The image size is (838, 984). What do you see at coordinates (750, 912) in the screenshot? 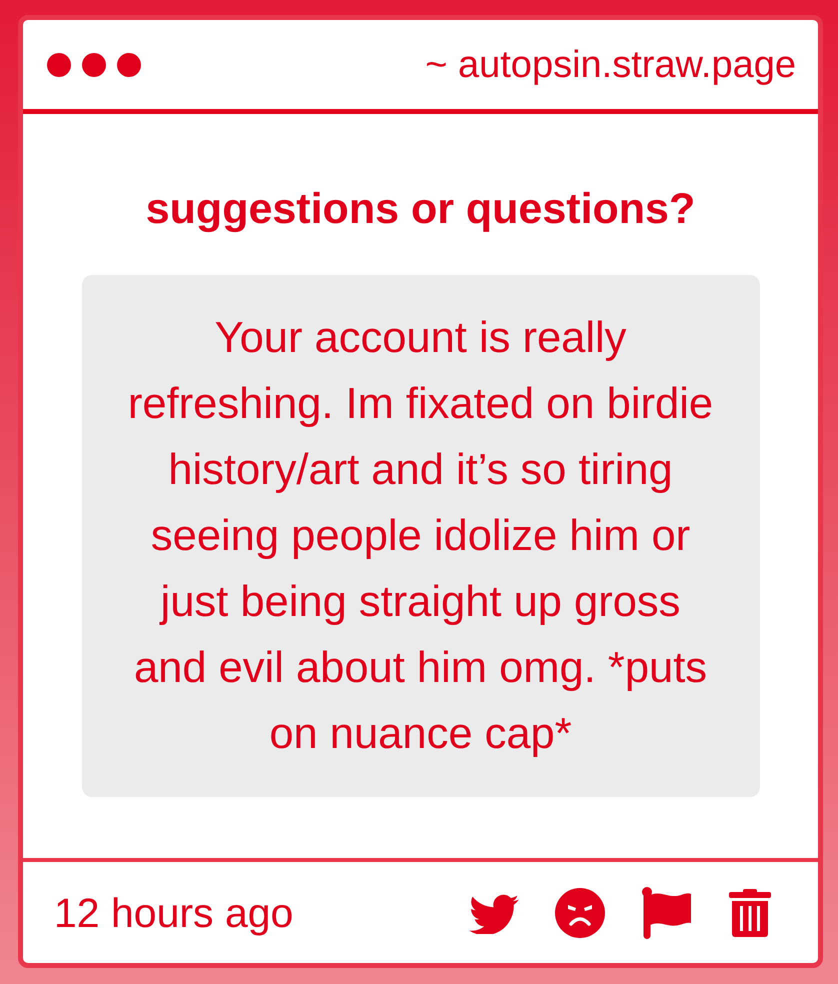
I see `trash-icon` at bounding box center [750, 912].